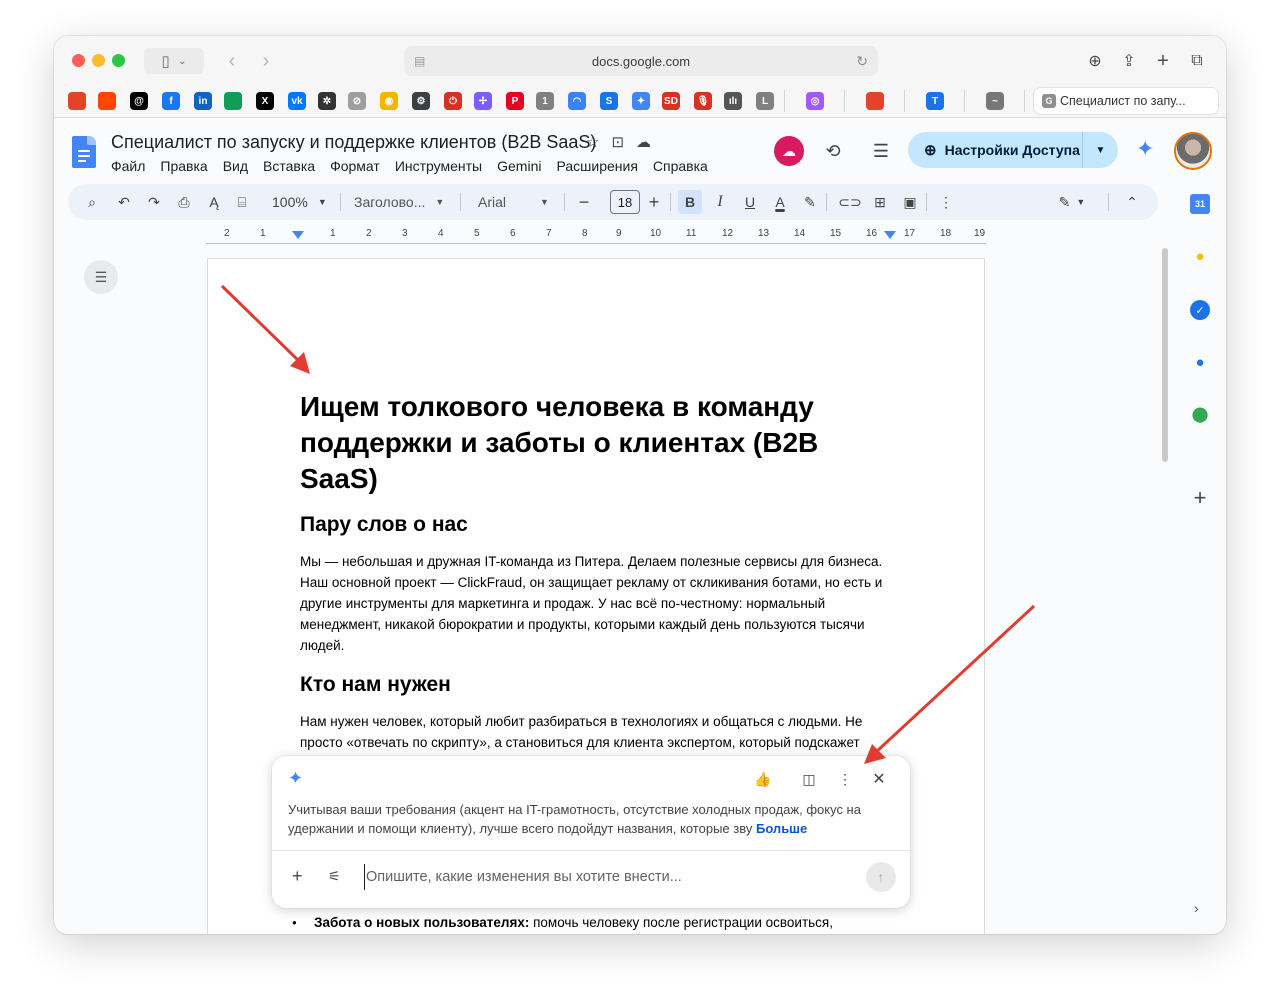 The image size is (1280, 1004). I want to click on settings-icon: ⚙, so click(421, 101).